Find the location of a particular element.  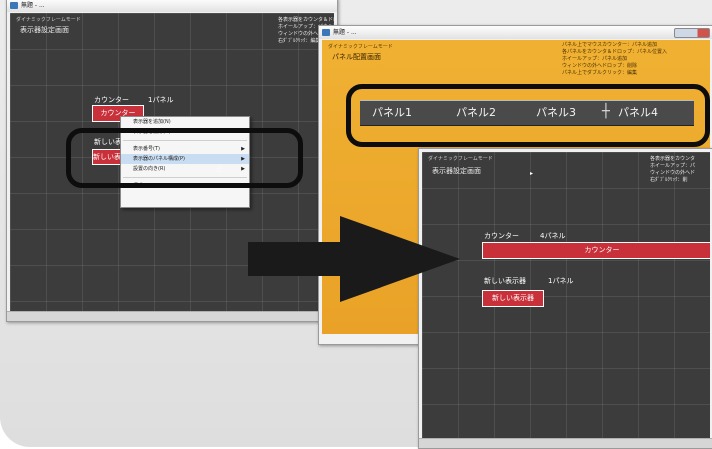

counter-display: カウンター is located at coordinates (596, 250).